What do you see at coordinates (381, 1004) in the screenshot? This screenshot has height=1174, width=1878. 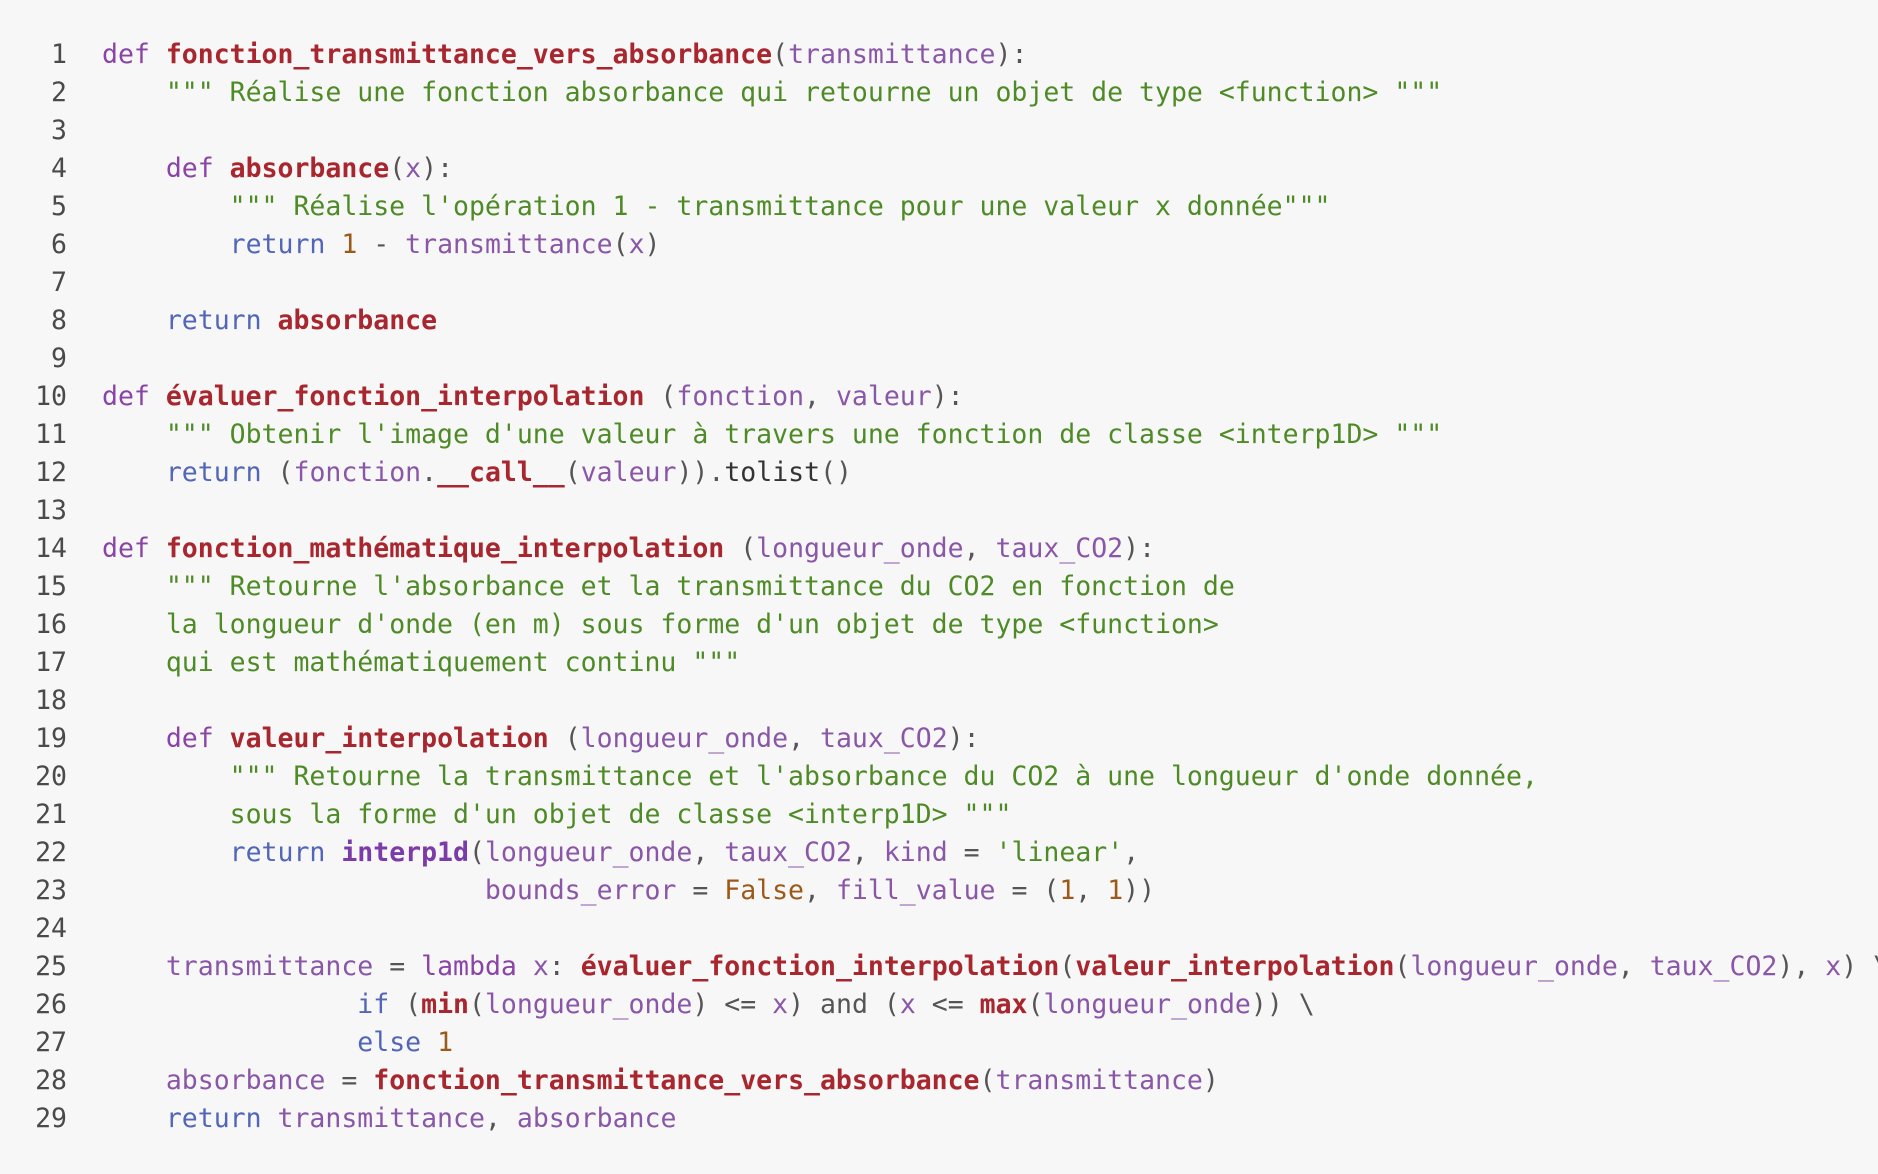 I see `code-token: if` at bounding box center [381, 1004].